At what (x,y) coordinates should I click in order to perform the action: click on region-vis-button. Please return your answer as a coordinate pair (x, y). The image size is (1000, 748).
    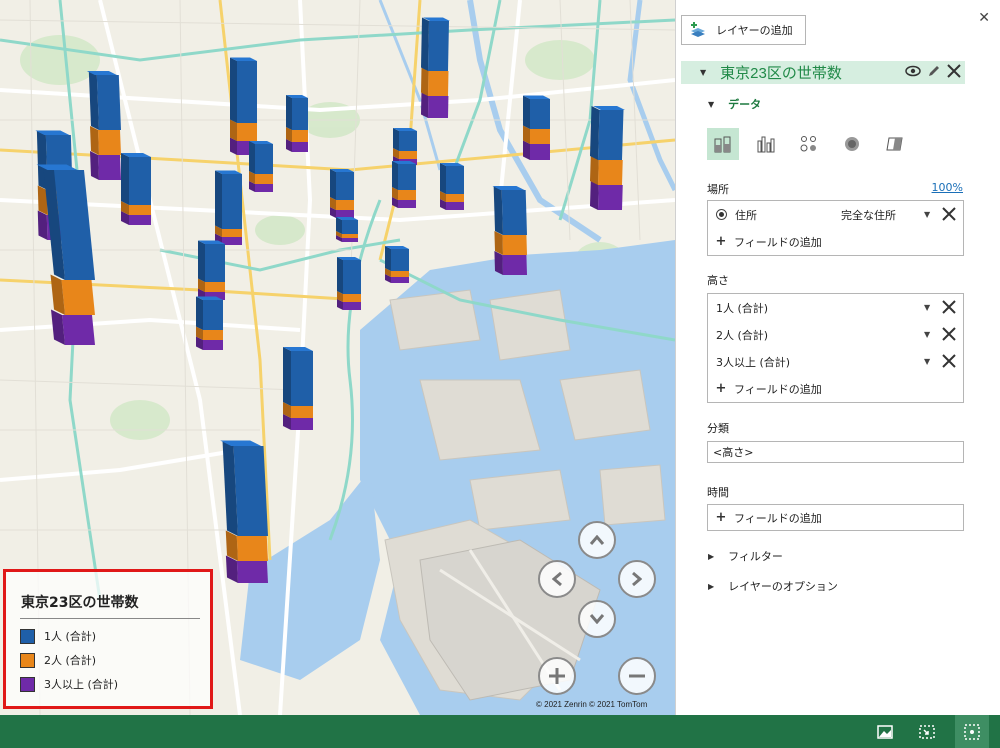
    Looking at the image, I should click on (895, 144).